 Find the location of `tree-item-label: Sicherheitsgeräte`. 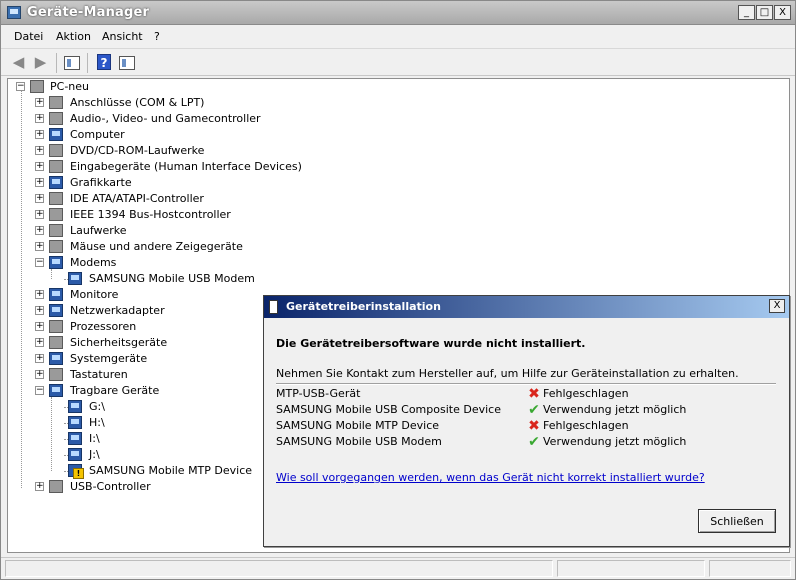

tree-item-label: Sicherheitsgeräte is located at coordinates (119, 342).